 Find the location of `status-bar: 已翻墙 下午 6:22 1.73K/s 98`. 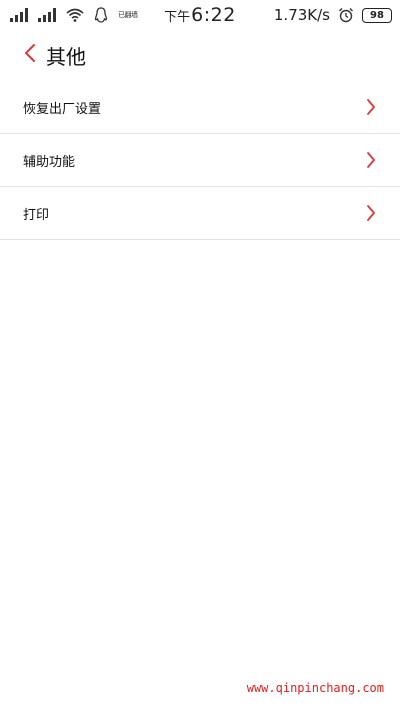

status-bar: 已翻墙 下午 6:22 1.73K/s 98 is located at coordinates (200, 15).